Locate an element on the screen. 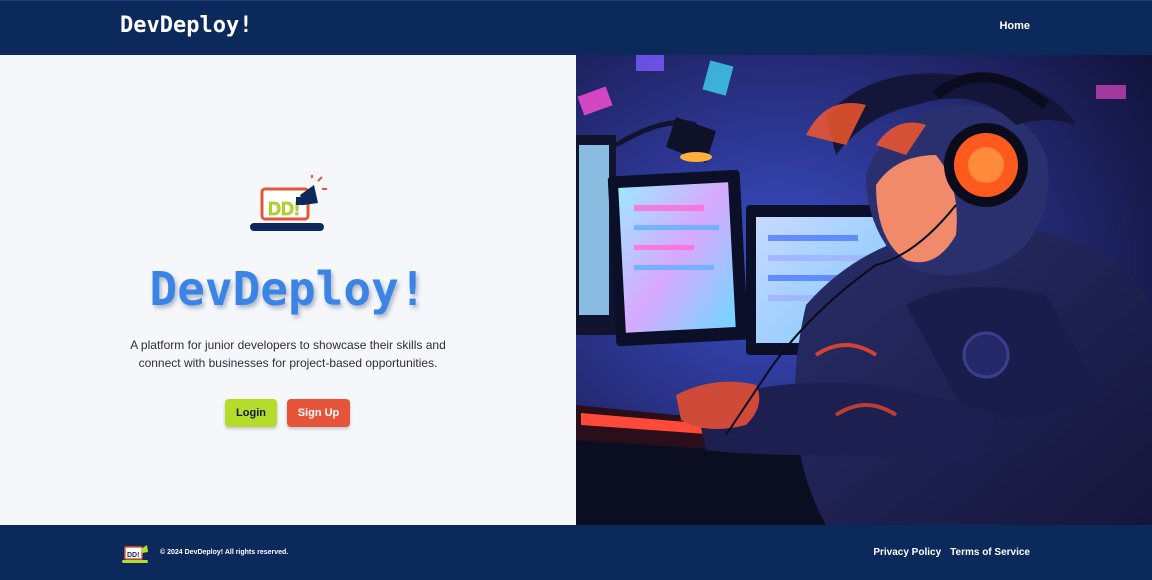  privacy-policy-link: Privacy Policy is located at coordinates (907, 552).